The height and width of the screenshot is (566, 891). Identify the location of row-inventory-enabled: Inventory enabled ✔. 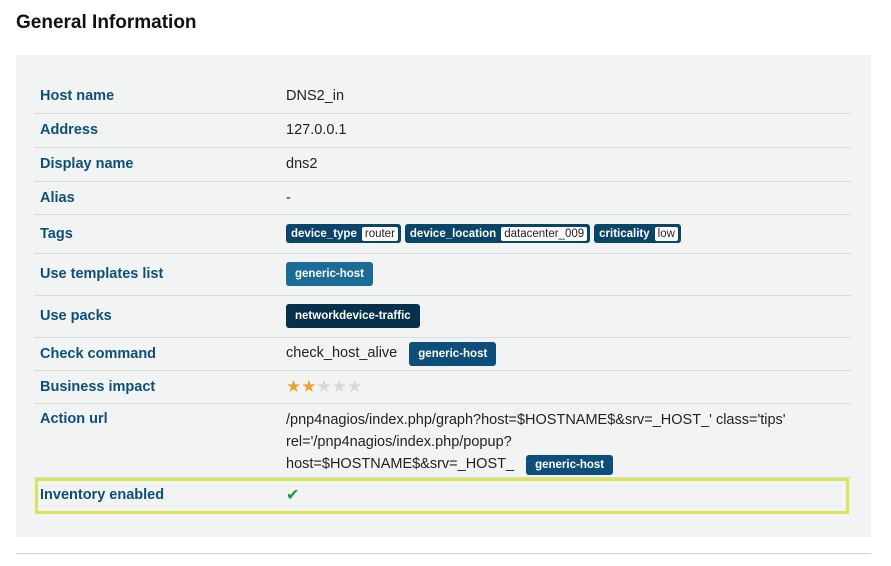
(442, 495).